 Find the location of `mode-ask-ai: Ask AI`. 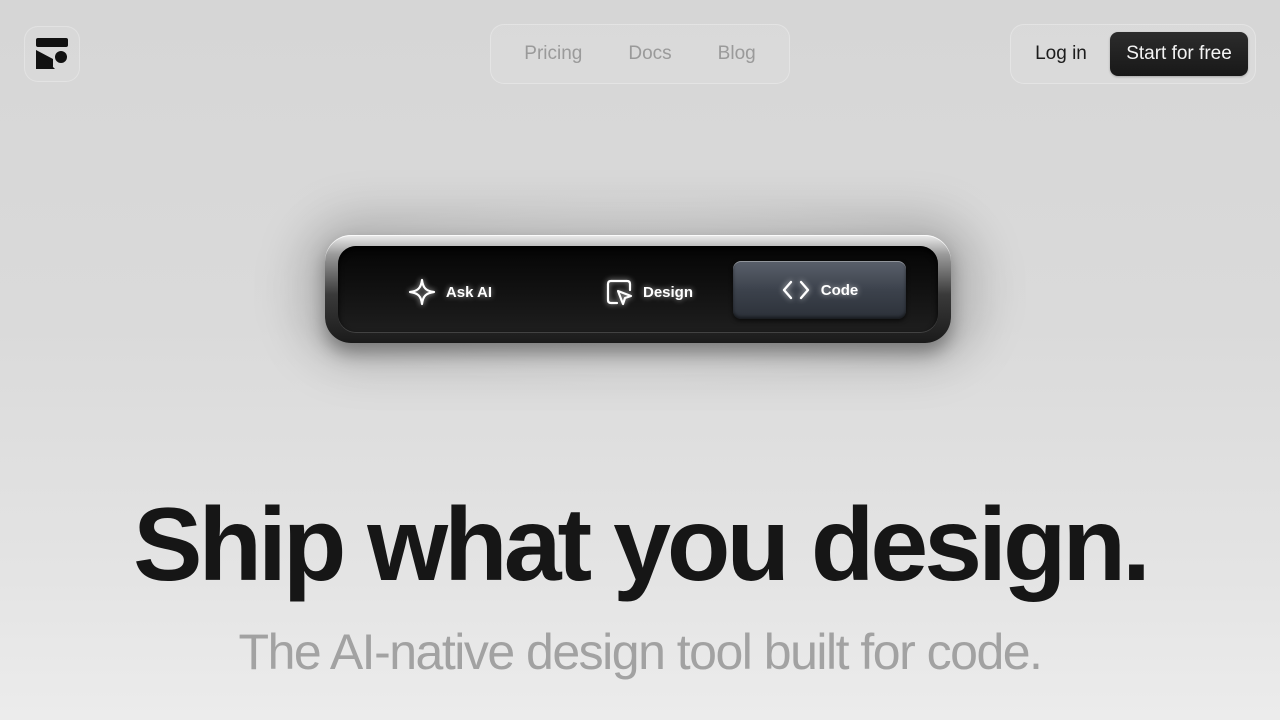

mode-ask-ai: Ask AI is located at coordinates (450, 292).